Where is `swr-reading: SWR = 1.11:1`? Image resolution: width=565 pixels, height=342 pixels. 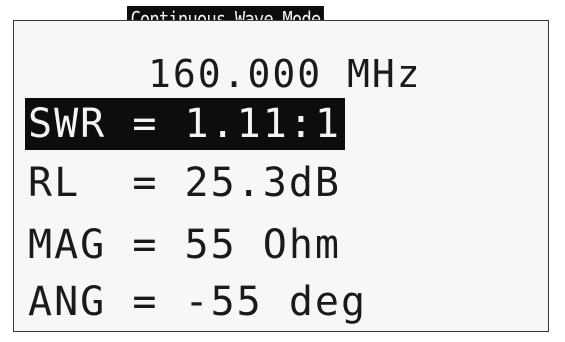 swr-reading: SWR = 1.11:1 is located at coordinates (185, 124).